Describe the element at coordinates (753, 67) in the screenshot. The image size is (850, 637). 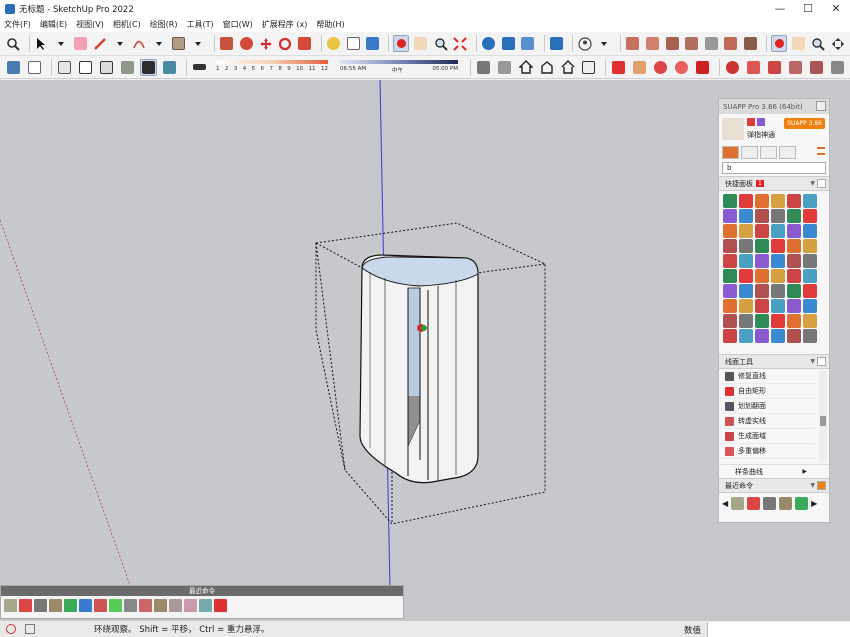
I see `suapp-curve-icon` at that location.